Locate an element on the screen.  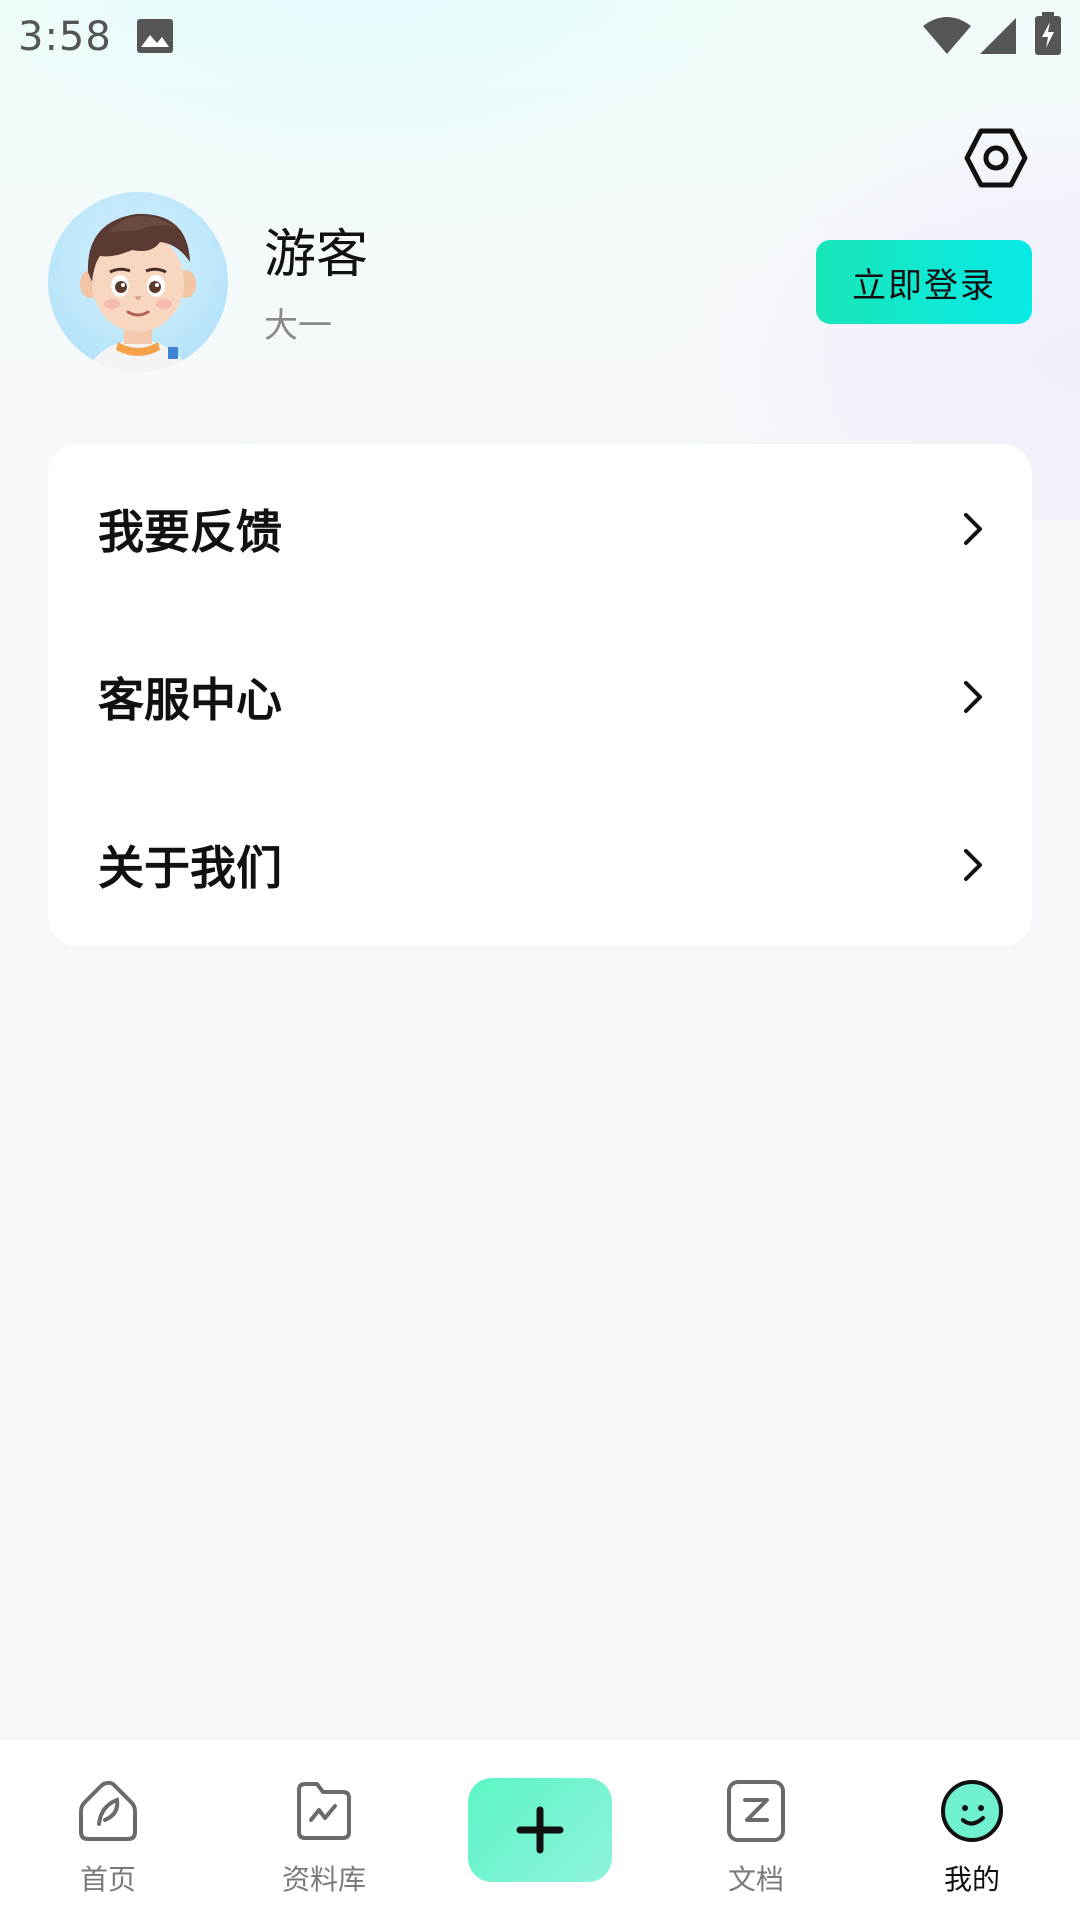
nav-label: 首页 is located at coordinates (107, 1879).